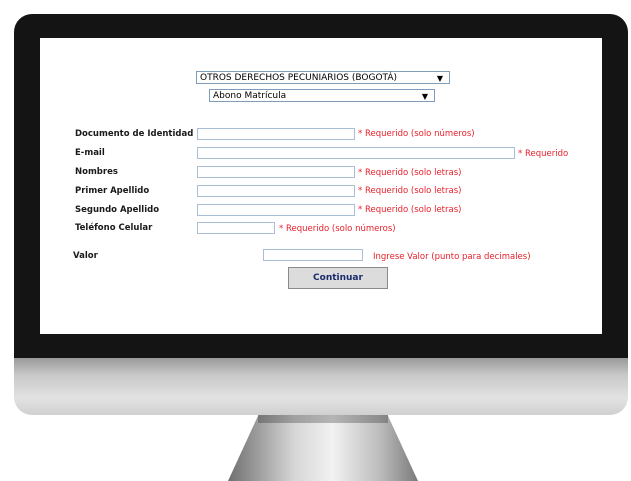 This screenshot has height=481, width=631. I want to click on document-label: Documento de Identidad, so click(134, 134).